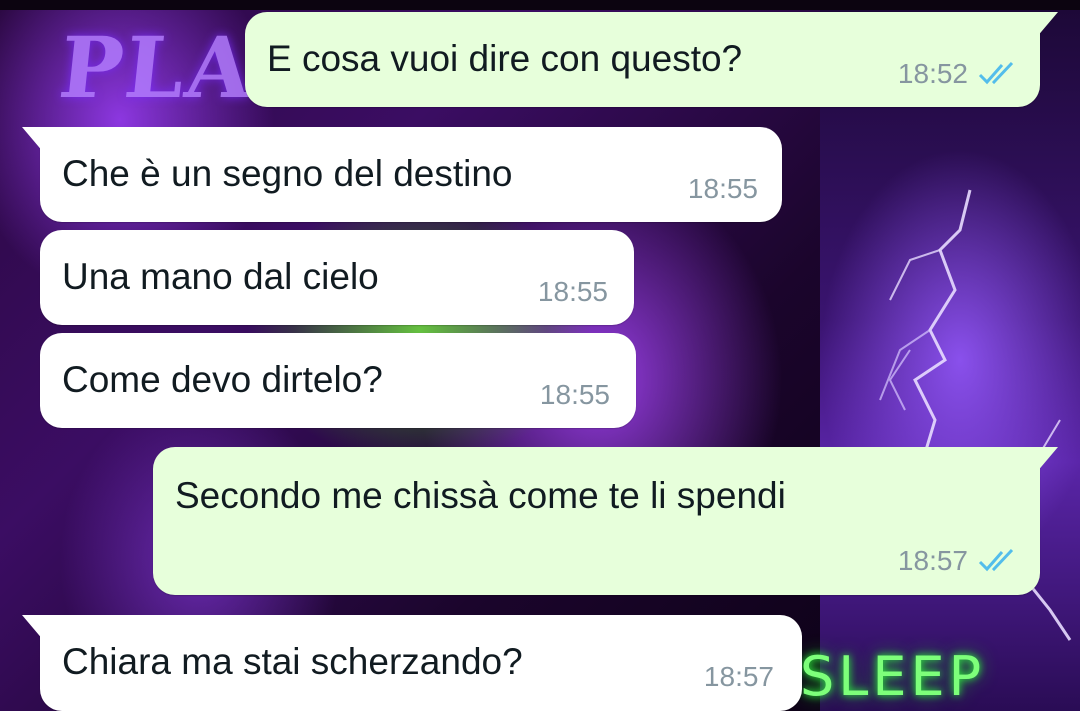 Image resolution: width=1080 pixels, height=711 pixels. What do you see at coordinates (480, 495) in the screenshot?
I see `message-text: Secondo me chissà come te li spendi` at bounding box center [480, 495].